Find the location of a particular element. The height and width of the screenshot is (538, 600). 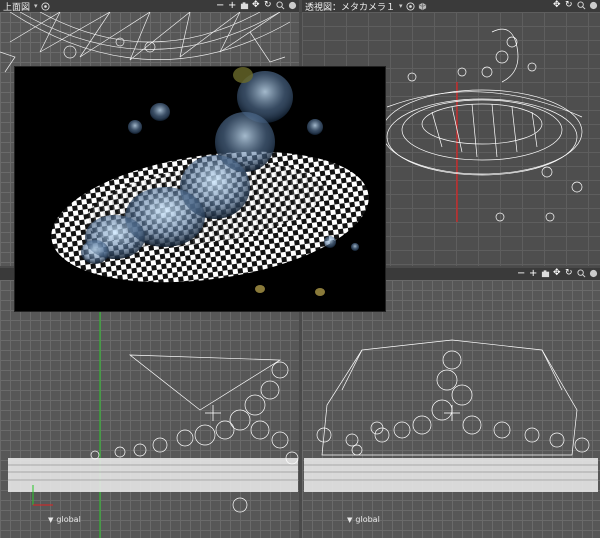

viewport-title: 上面図 is located at coordinates (17, 7).